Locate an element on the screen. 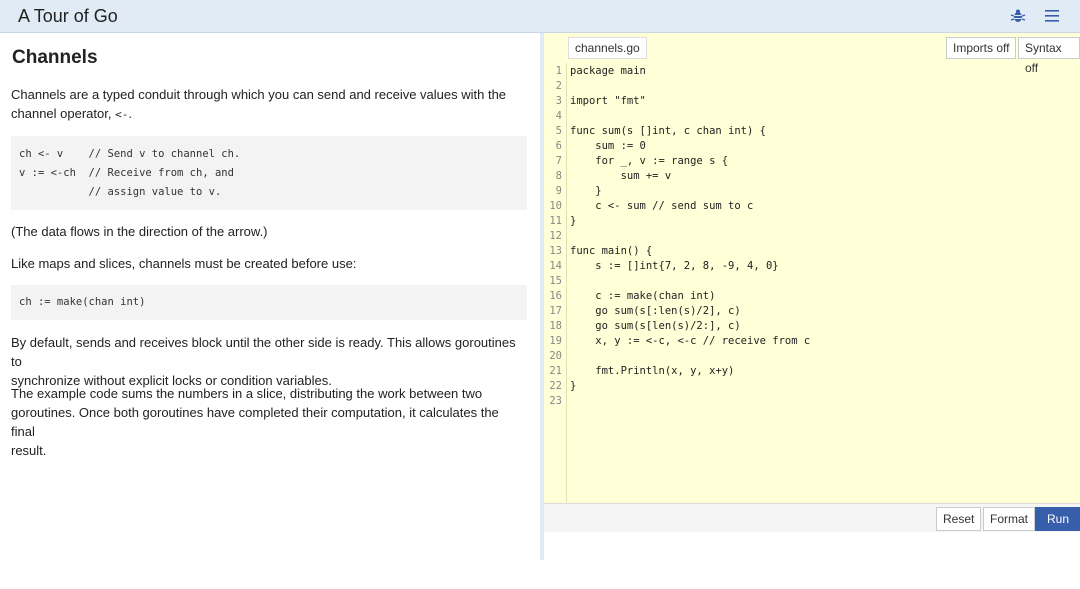  code-line: v := <-ch // Receive from ch, and is located at coordinates (126, 173).